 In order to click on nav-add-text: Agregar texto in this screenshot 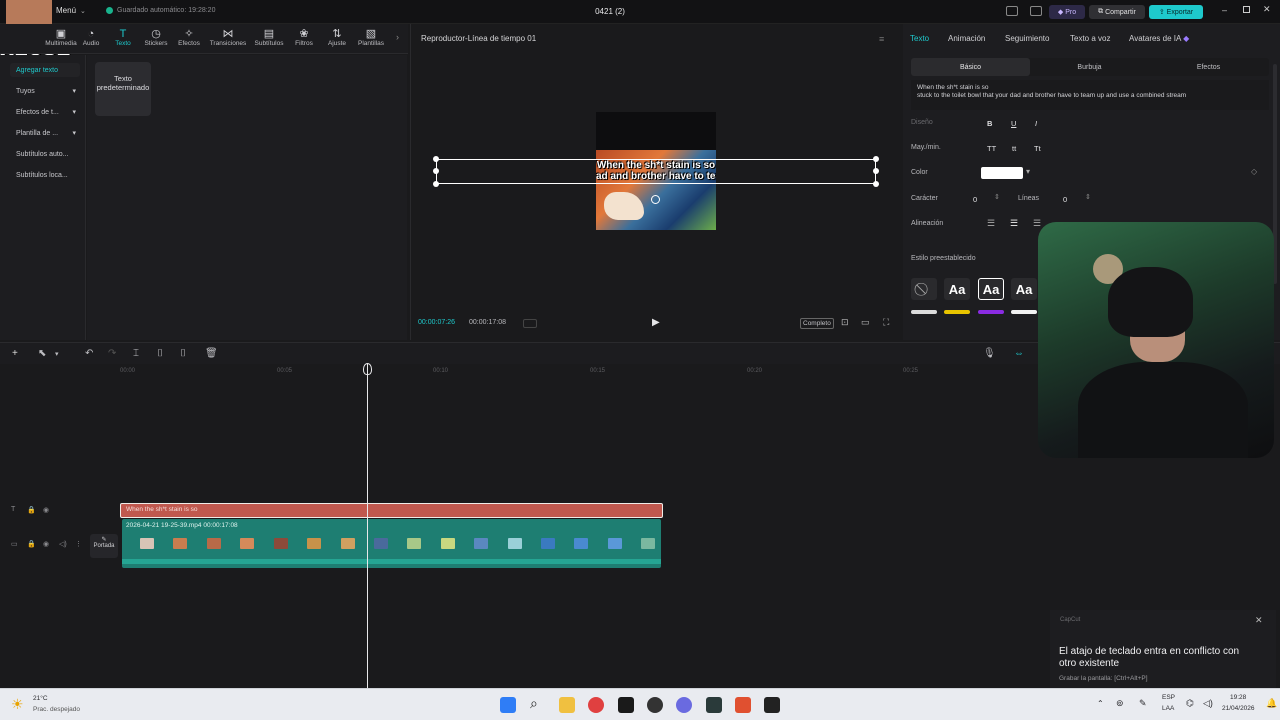, I will do `click(45, 70)`.